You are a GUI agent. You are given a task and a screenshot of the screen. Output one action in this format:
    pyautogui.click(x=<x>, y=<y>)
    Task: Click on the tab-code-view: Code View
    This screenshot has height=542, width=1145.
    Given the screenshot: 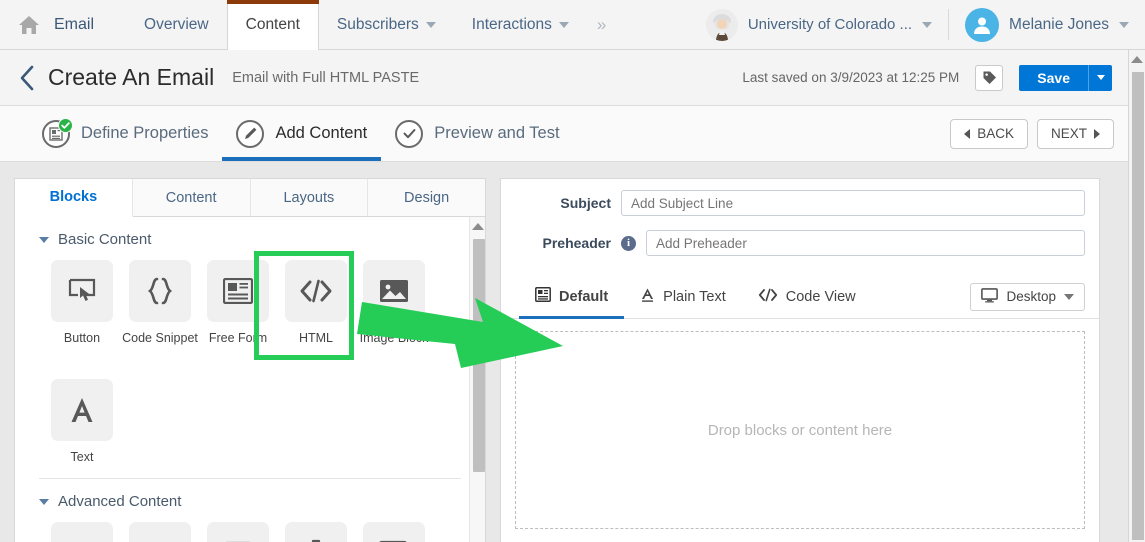 What is the action you would take?
    pyautogui.click(x=807, y=296)
    